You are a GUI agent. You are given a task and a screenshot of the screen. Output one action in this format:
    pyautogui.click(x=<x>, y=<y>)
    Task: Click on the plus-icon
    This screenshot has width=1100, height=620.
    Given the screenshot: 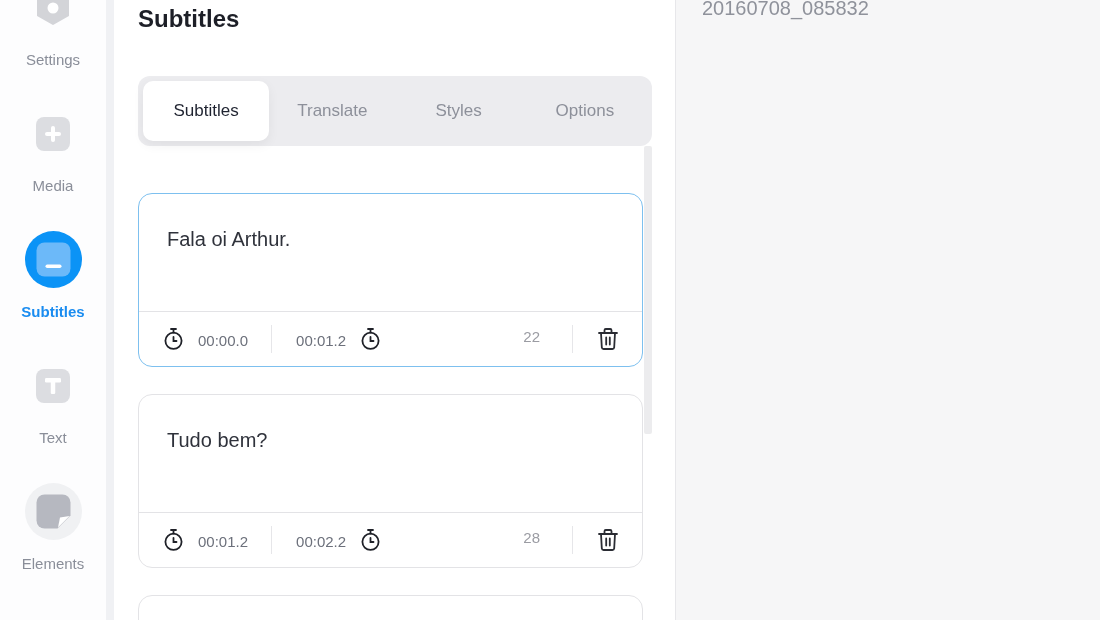 What is the action you would take?
    pyautogui.click(x=53, y=133)
    